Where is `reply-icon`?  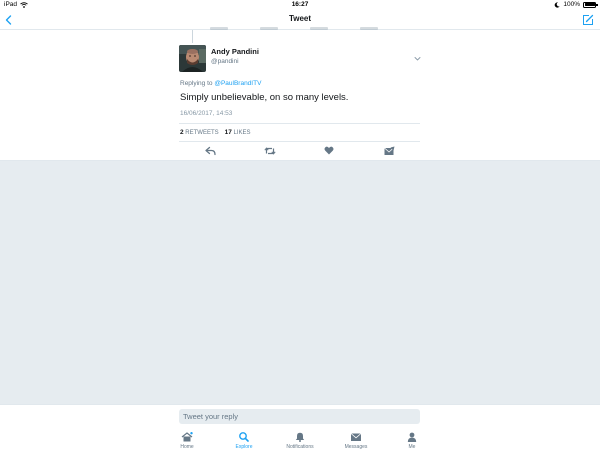 reply-icon is located at coordinates (210, 151).